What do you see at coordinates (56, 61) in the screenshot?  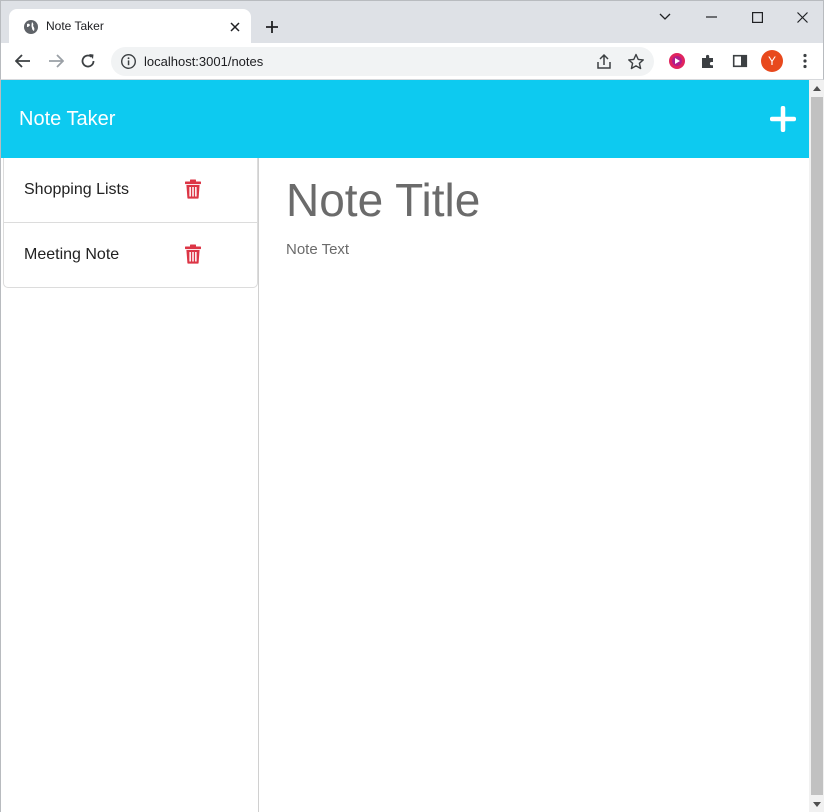 I see `forward-arrow-icon` at bounding box center [56, 61].